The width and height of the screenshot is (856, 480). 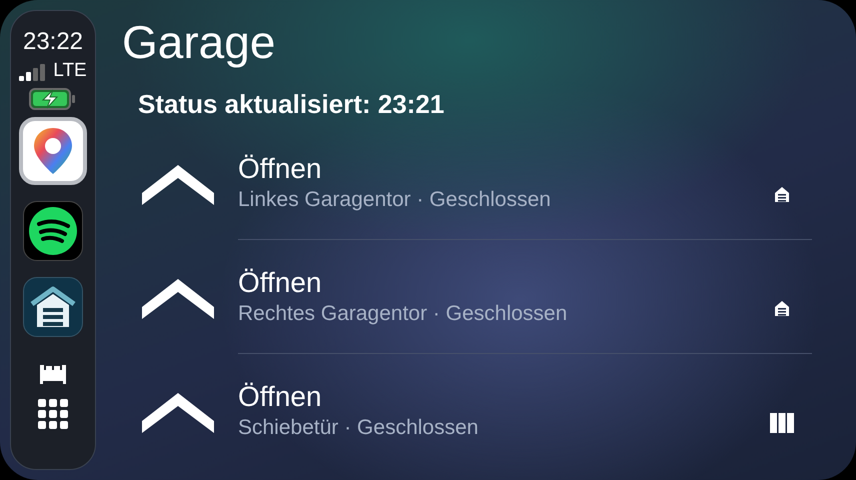 What do you see at coordinates (782, 423) in the screenshot?
I see `sliding-door-icon` at bounding box center [782, 423].